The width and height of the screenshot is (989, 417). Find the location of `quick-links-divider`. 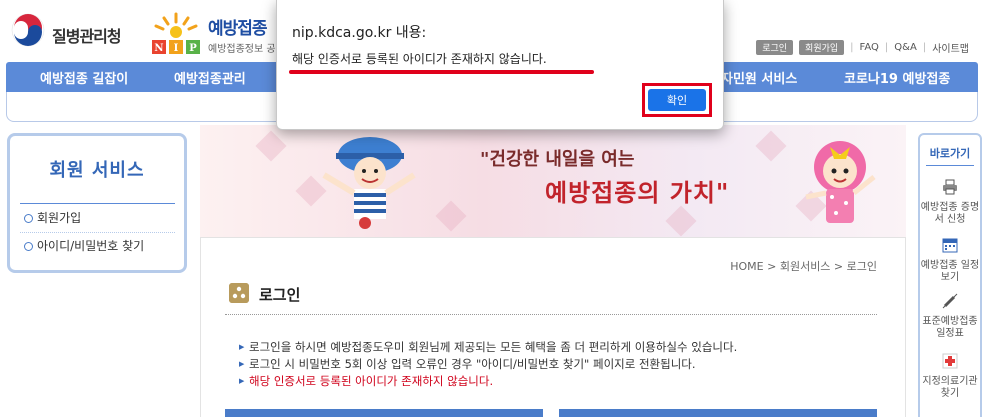

quick-links-divider is located at coordinates (950, 165).